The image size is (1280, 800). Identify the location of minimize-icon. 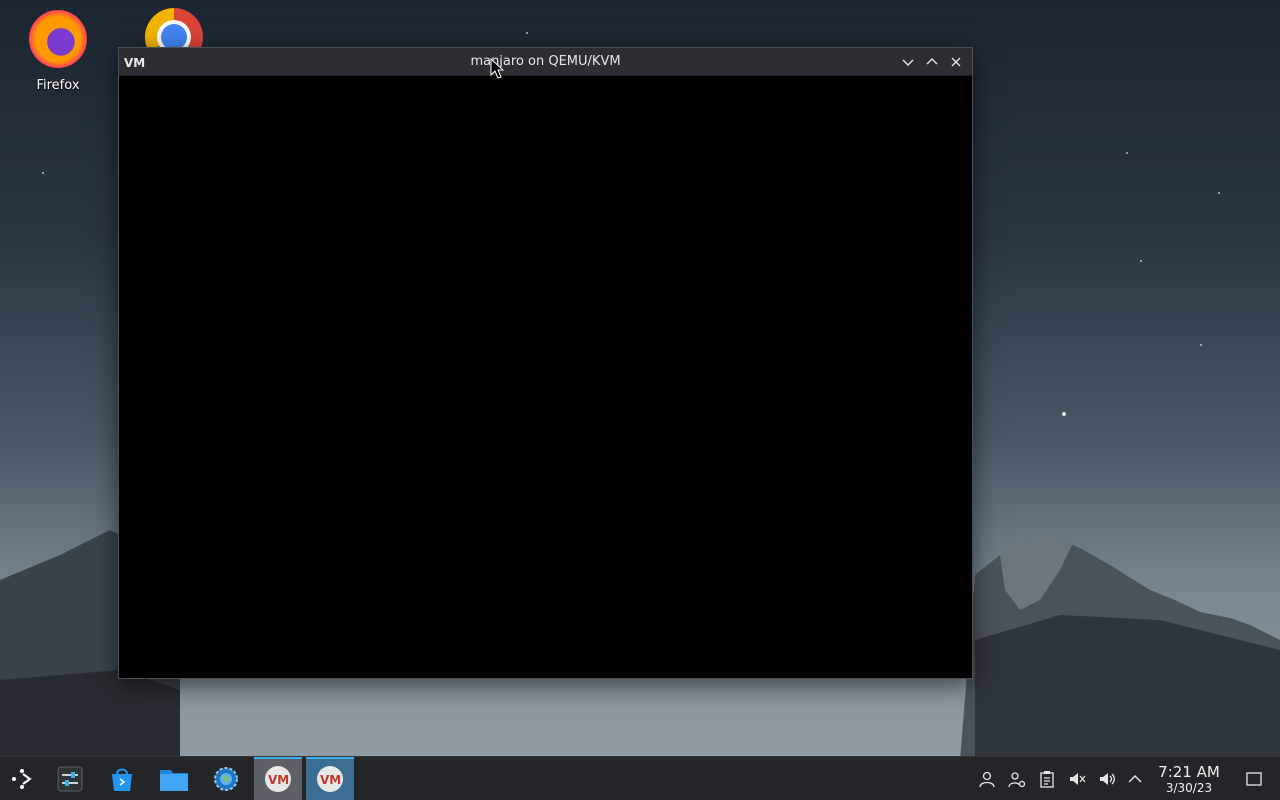
(908, 62).